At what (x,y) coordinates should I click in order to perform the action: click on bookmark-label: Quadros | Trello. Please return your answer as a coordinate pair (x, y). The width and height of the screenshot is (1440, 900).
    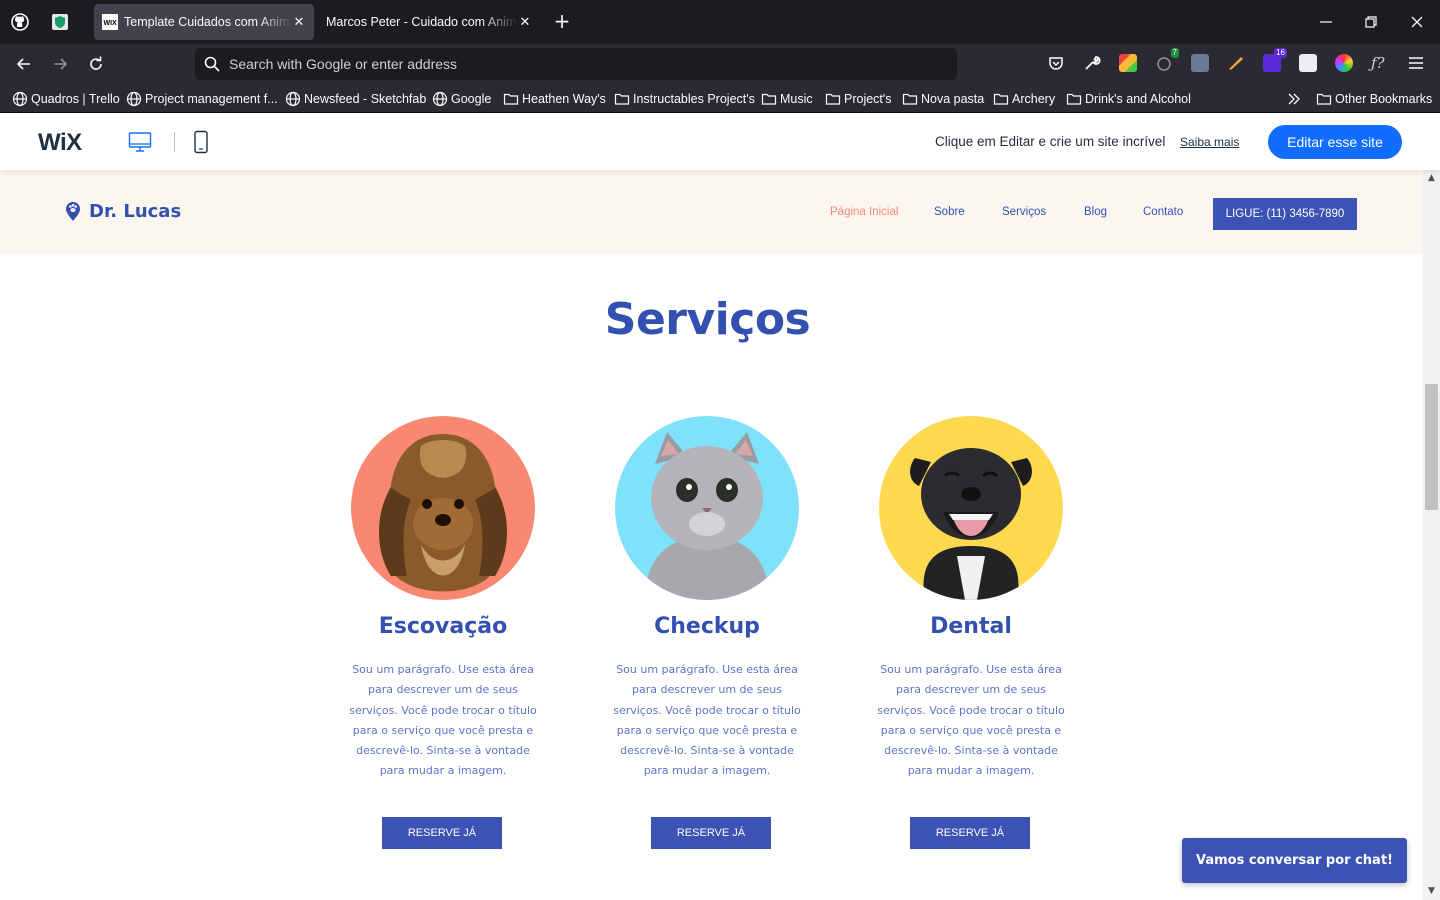
    Looking at the image, I should click on (75, 99).